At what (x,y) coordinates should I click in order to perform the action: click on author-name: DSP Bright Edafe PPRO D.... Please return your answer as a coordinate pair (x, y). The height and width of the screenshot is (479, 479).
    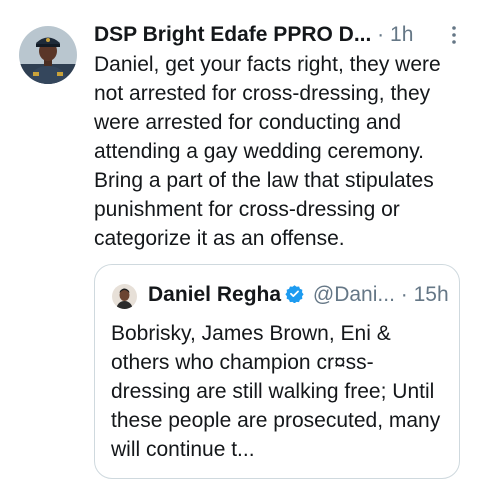
    Looking at the image, I should click on (232, 34).